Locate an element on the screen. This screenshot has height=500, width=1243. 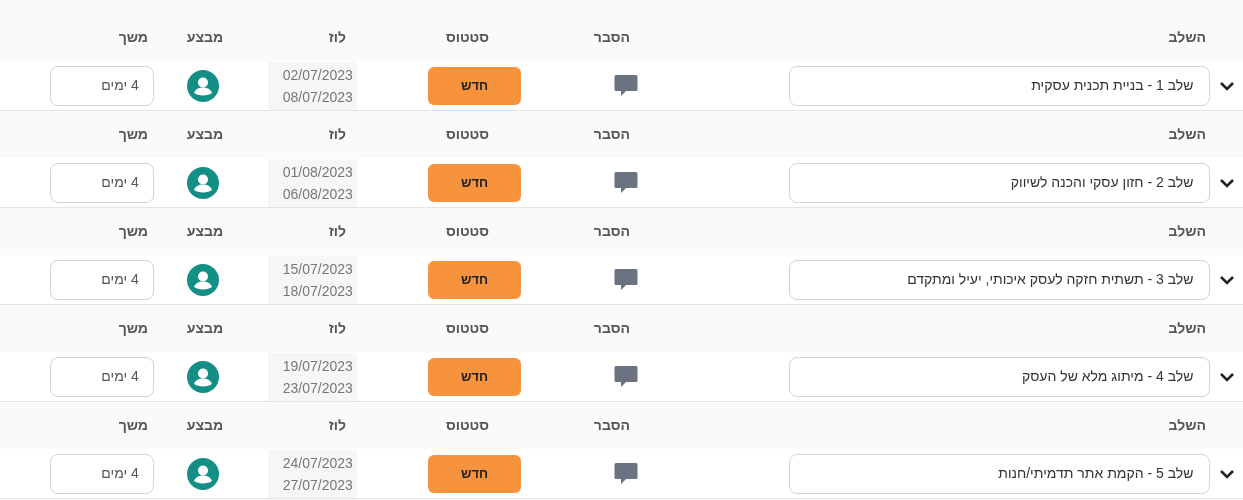
end-date: 18/07/2023 is located at coordinates (317, 291).